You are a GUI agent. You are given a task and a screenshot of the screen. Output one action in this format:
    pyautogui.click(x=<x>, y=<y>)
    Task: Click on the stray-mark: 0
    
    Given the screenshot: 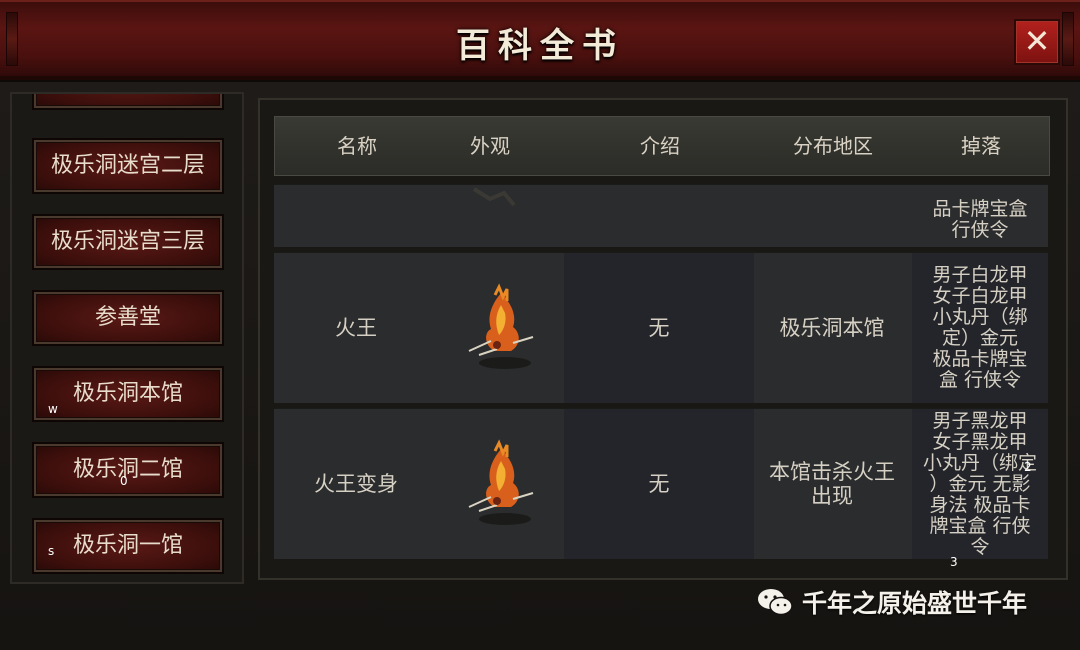 What is the action you would take?
    pyautogui.click(x=124, y=481)
    